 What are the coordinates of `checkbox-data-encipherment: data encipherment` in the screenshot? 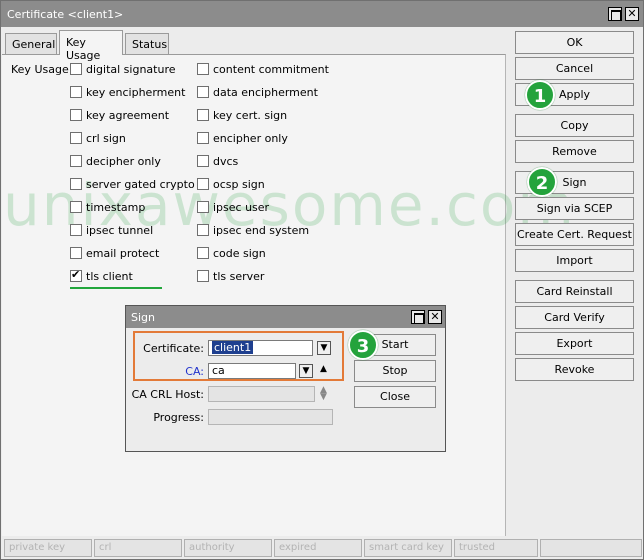 It's located at (257, 92).